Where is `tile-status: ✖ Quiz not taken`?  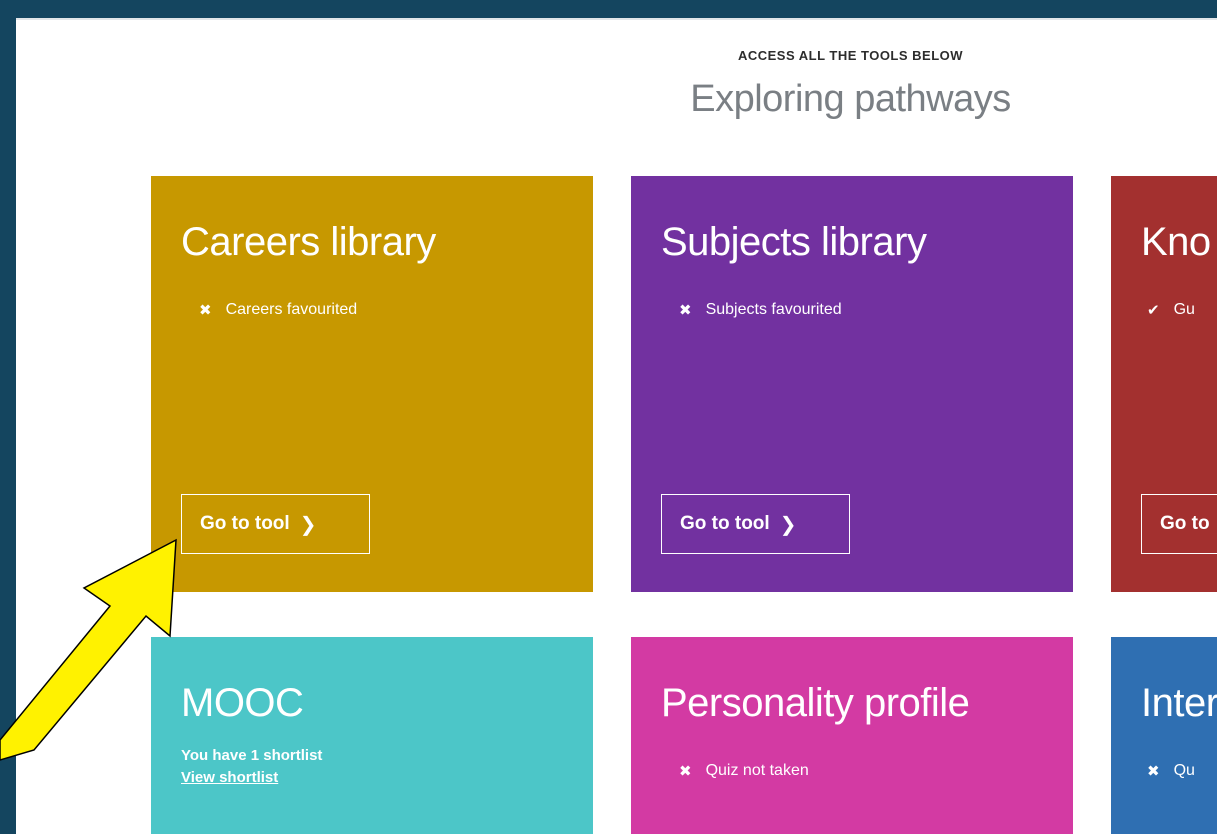
tile-status: ✖ Quiz not taken is located at coordinates (744, 771).